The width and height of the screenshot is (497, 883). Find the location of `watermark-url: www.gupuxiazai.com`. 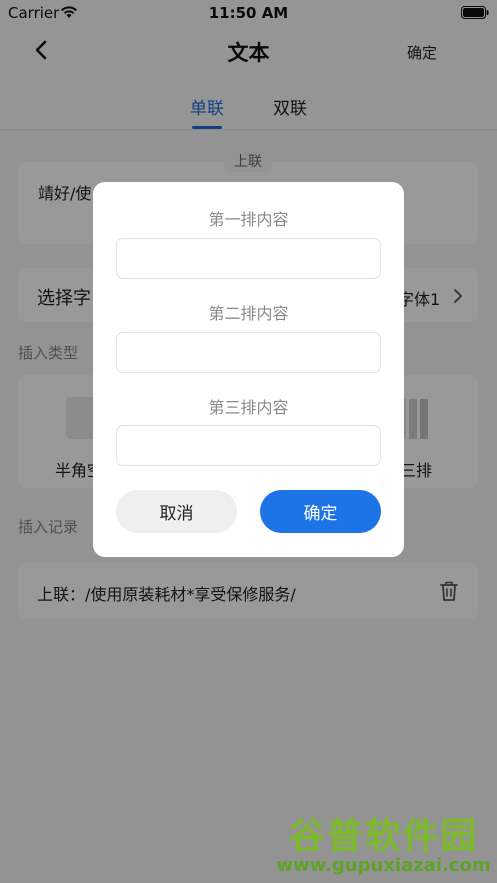

watermark-url: www.gupuxiazai.com is located at coordinates (383, 865).